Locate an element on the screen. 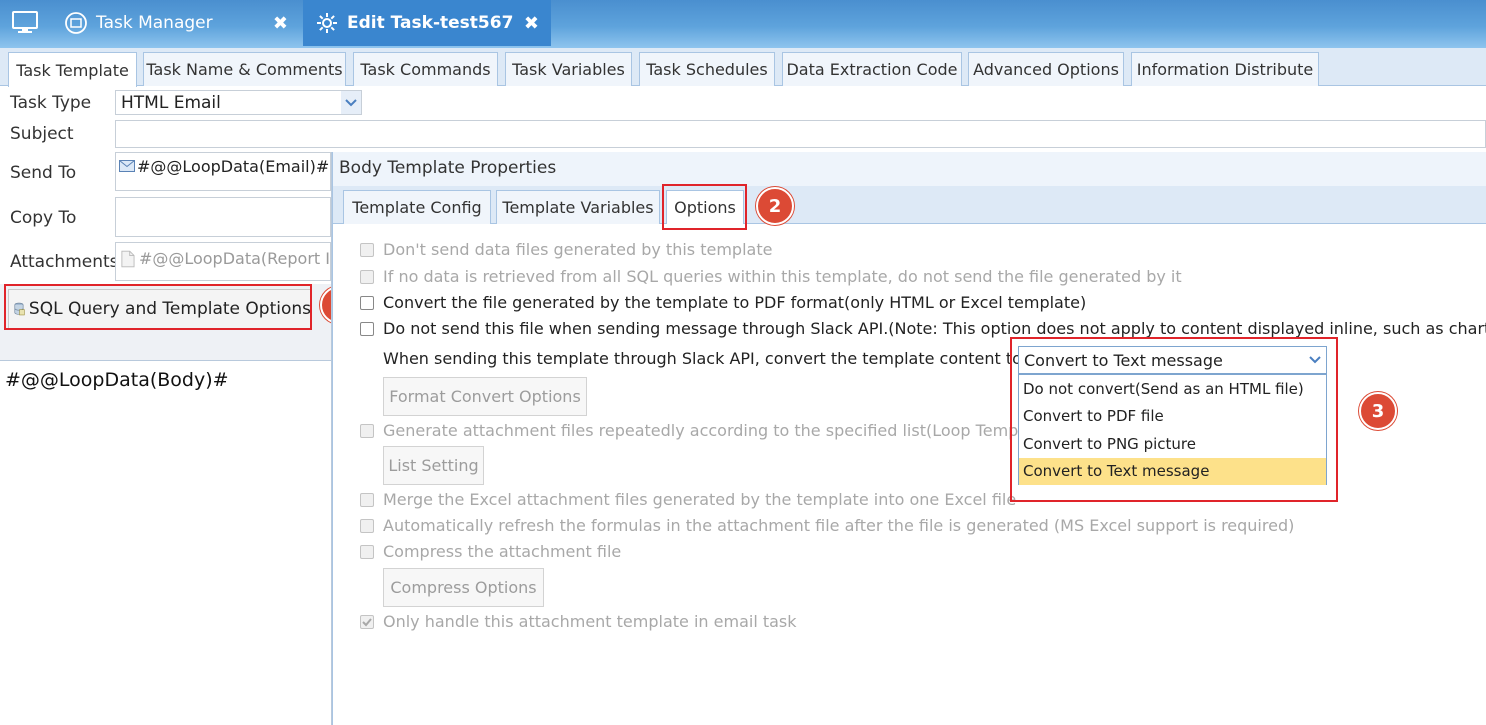 This screenshot has width=1486, height=725. compress-options-button: Compress Options is located at coordinates (463, 587).